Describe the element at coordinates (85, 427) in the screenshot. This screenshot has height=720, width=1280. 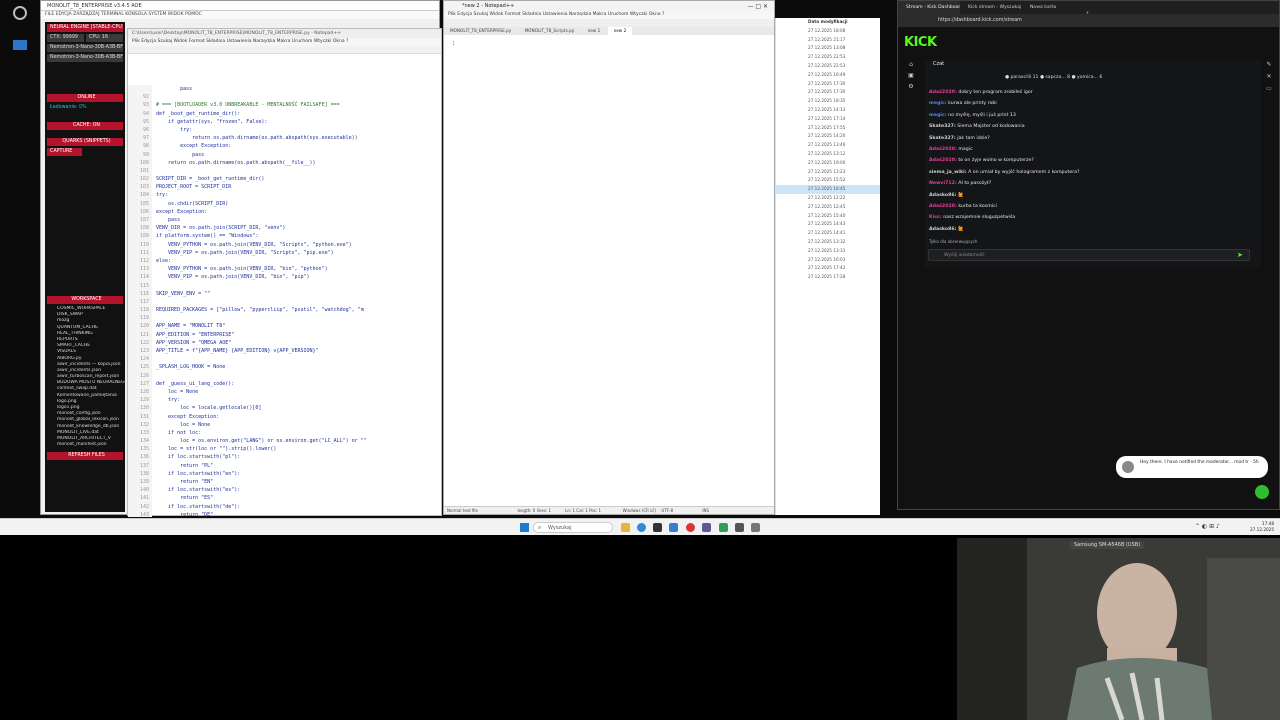
I see `file-tree-item: monolit_knowledge_db.json` at that location.